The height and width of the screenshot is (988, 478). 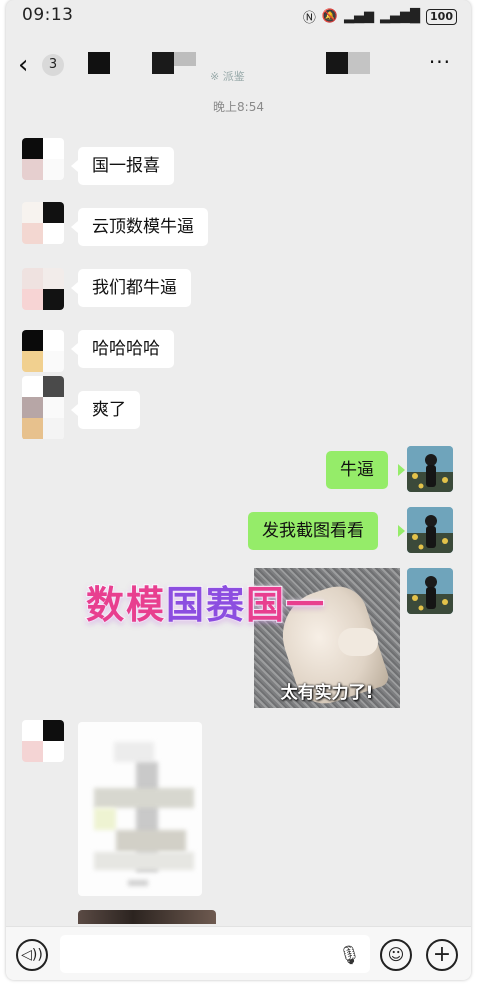 What do you see at coordinates (440, 62) in the screenshot?
I see `more-options-icon: ···` at bounding box center [440, 62].